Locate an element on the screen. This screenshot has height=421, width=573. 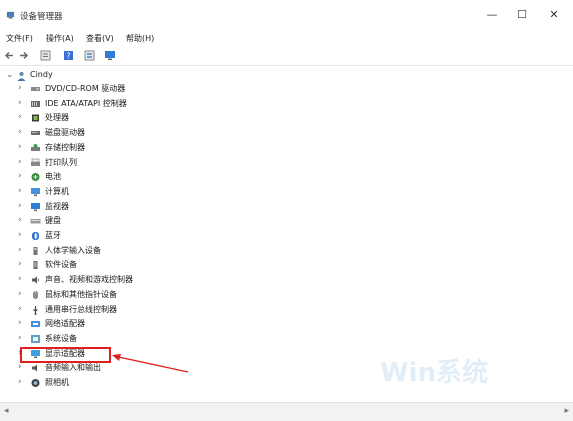
back-arrow-icon is located at coordinates (10, 55).